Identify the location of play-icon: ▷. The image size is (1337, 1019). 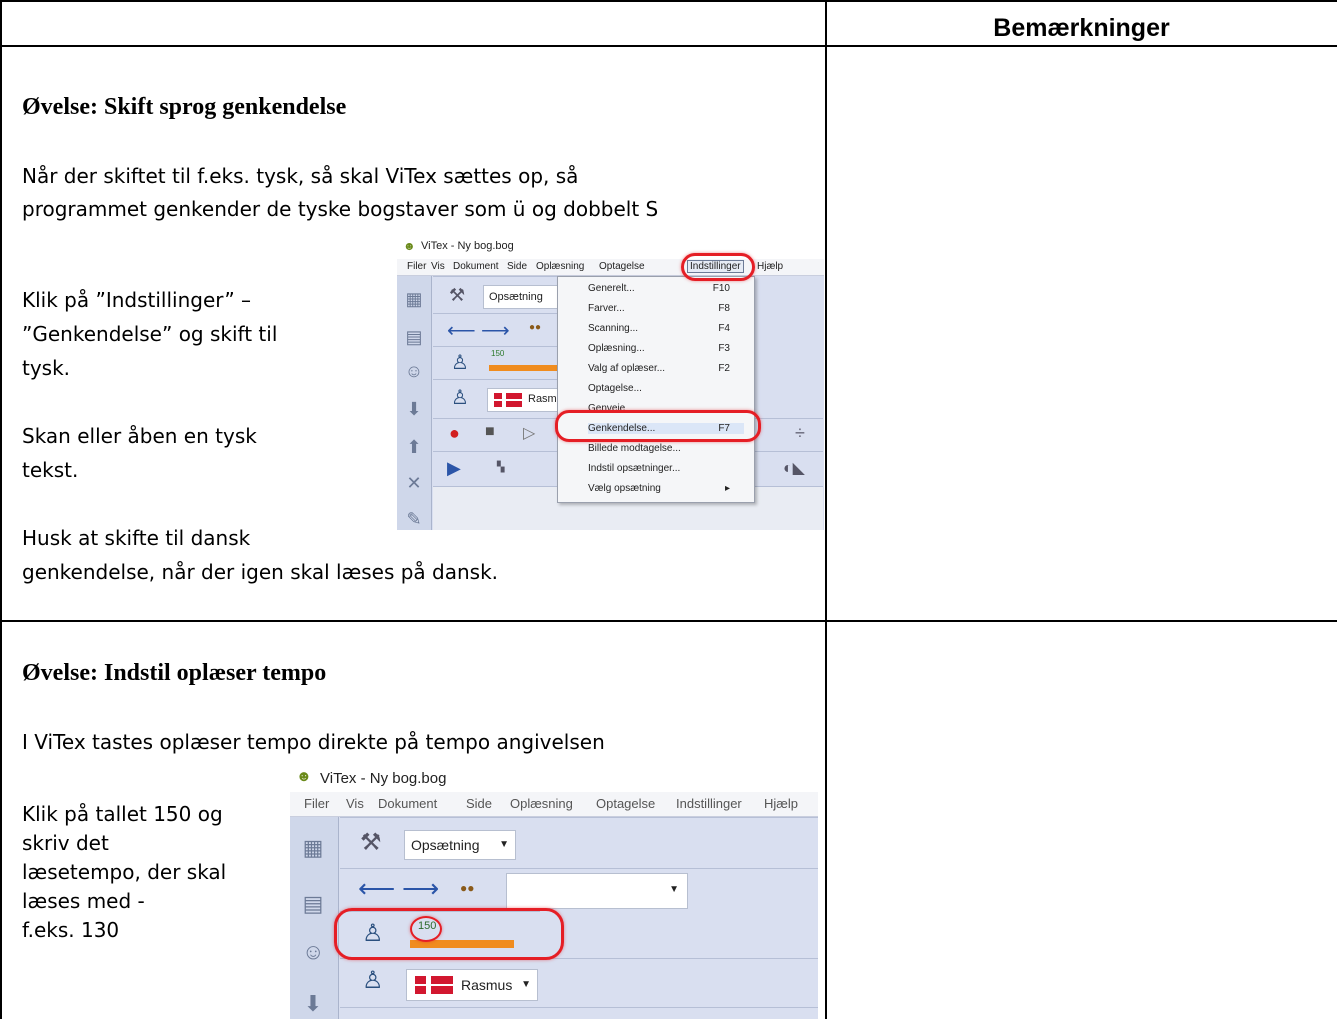
(529, 433).